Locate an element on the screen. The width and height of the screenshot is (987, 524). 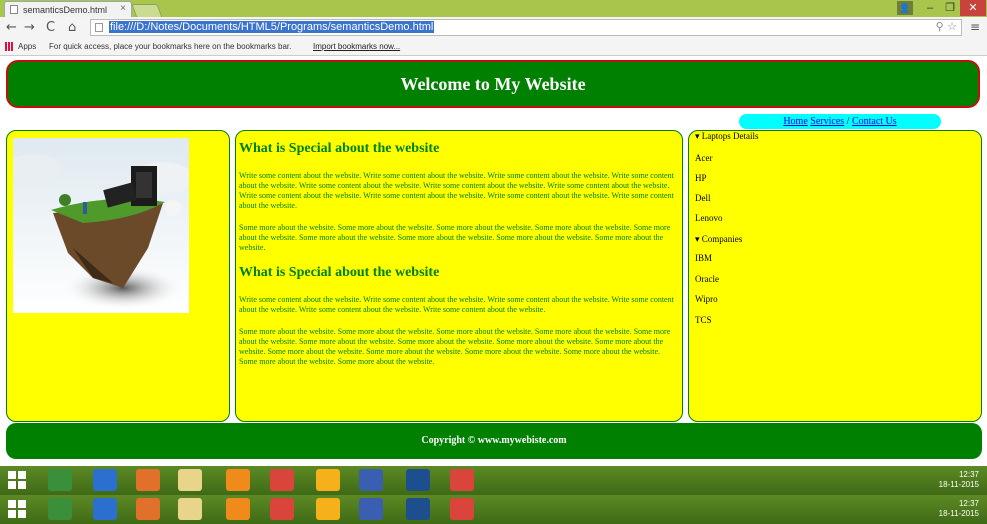
list-item: Wipro is located at coordinates (706, 299).